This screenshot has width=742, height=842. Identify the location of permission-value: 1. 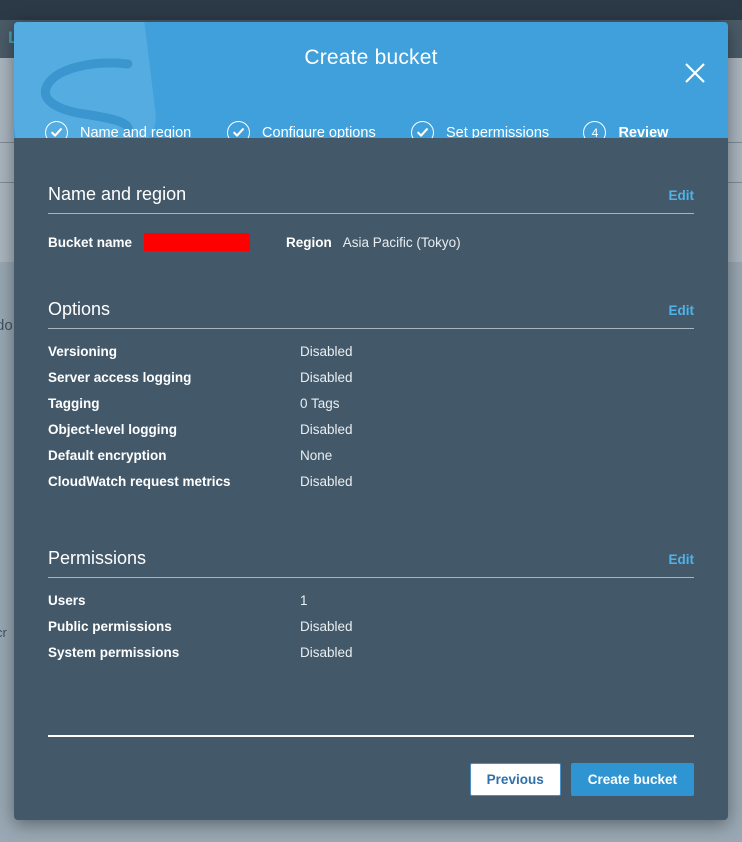
(304, 600).